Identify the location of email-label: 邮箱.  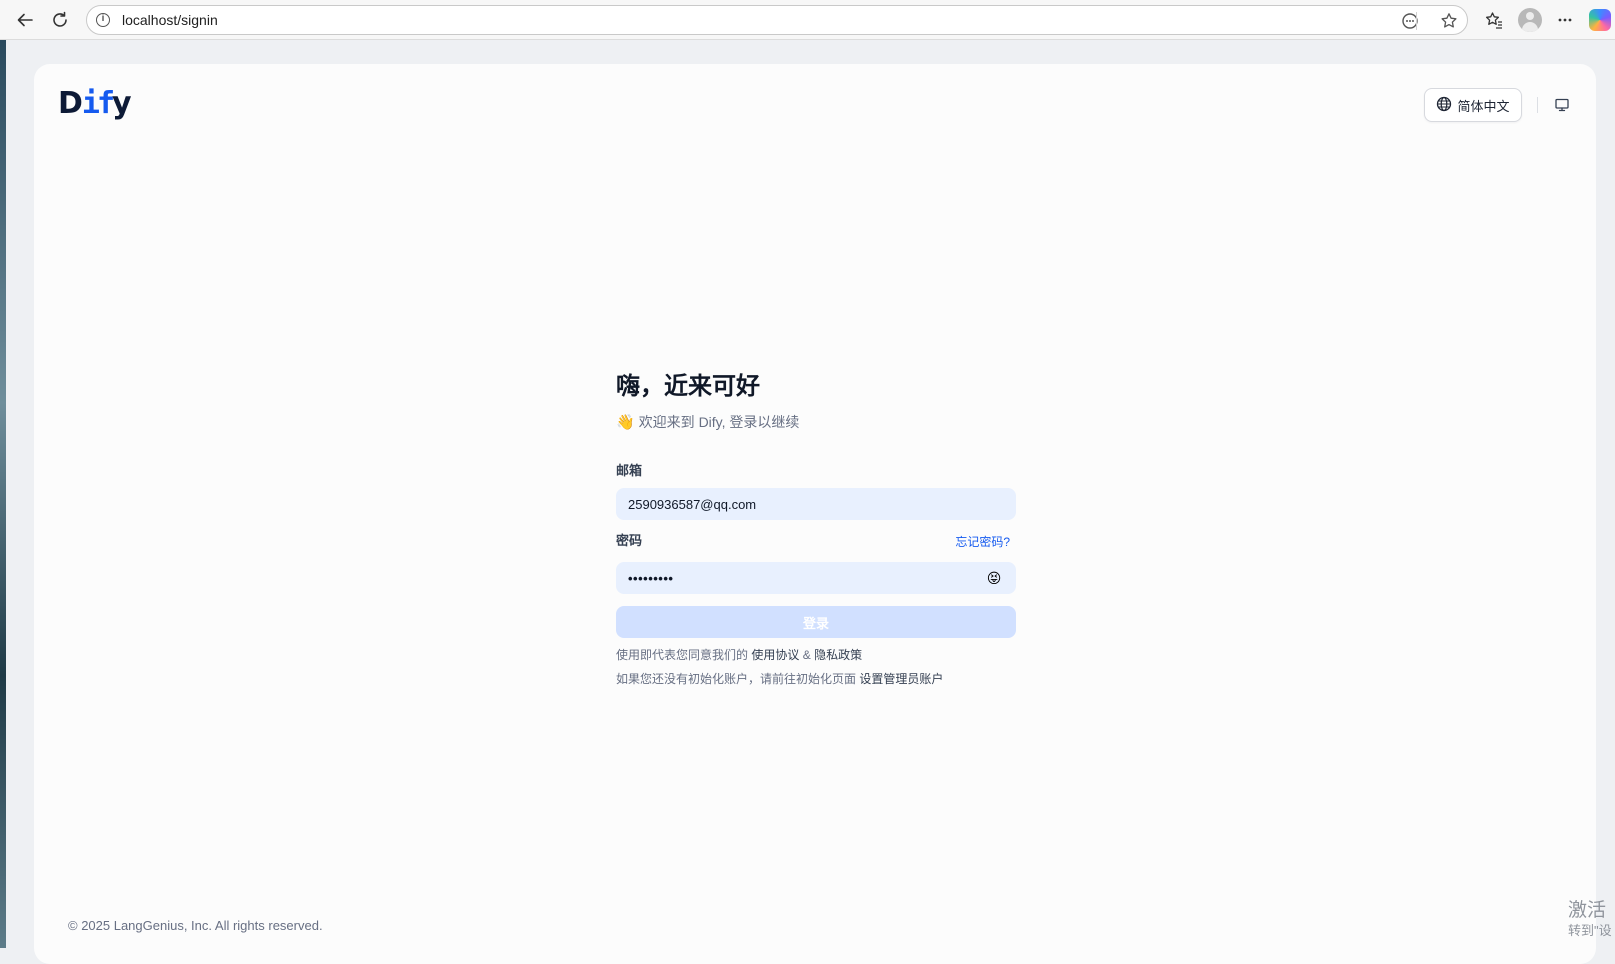
(629, 470).